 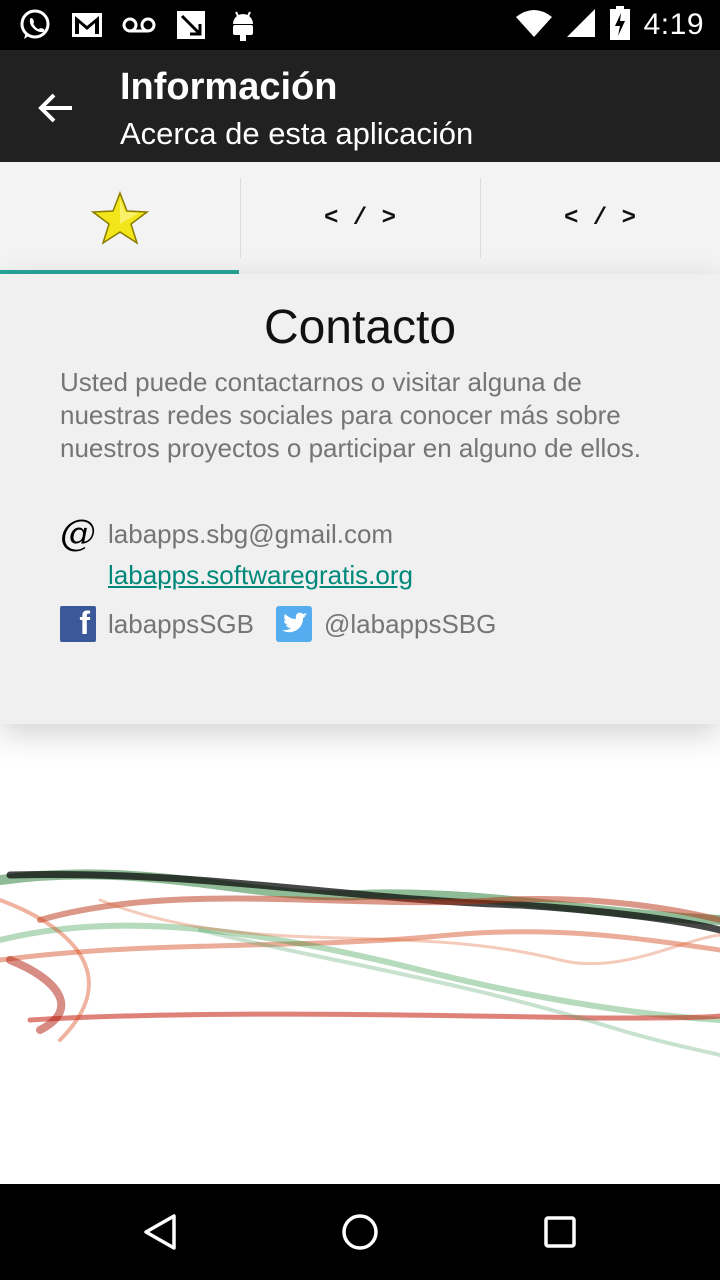 I want to click on tab-bar: < / > < / >, so click(x=360, y=218).